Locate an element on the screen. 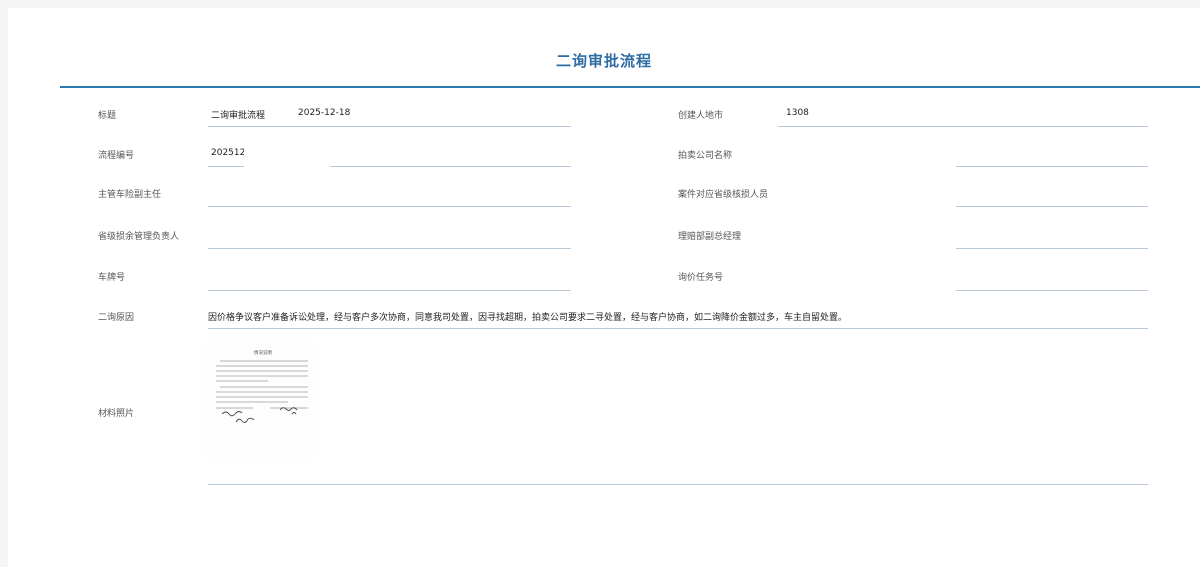  claims-deputy-label: 理赔部副总经理 is located at coordinates (710, 237).